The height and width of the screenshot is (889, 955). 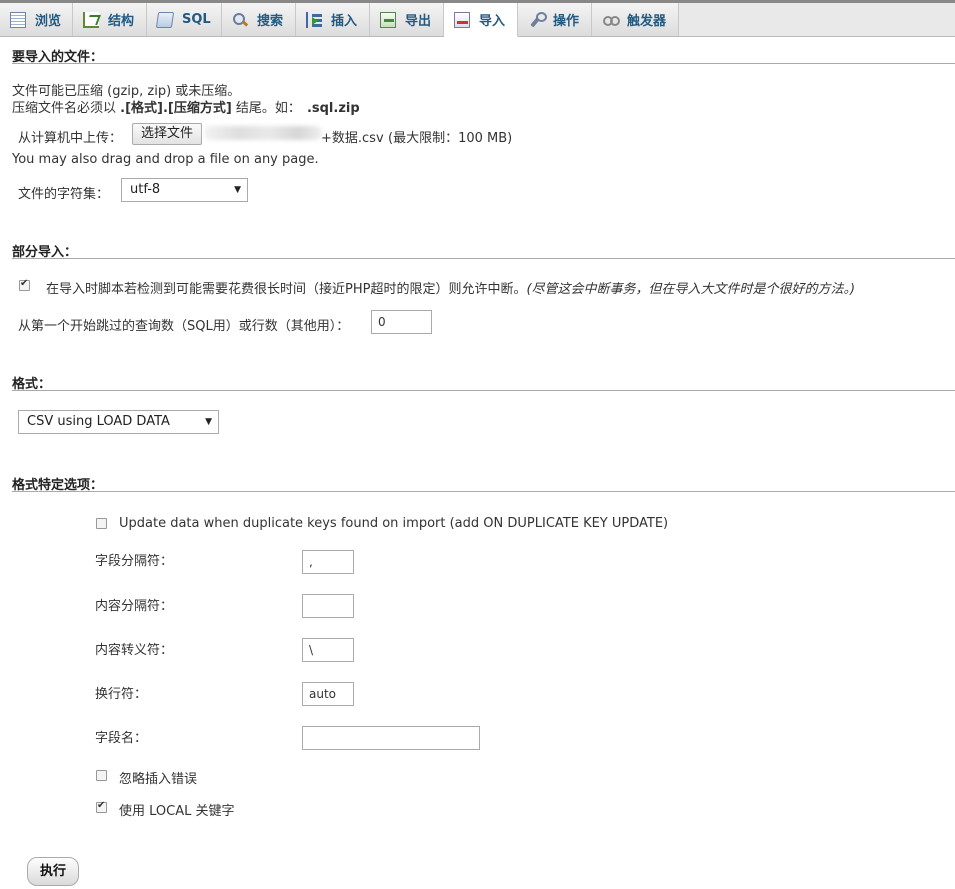 What do you see at coordinates (333, 108) in the screenshot?
I see `filename-example: .sql.zip` at bounding box center [333, 108].